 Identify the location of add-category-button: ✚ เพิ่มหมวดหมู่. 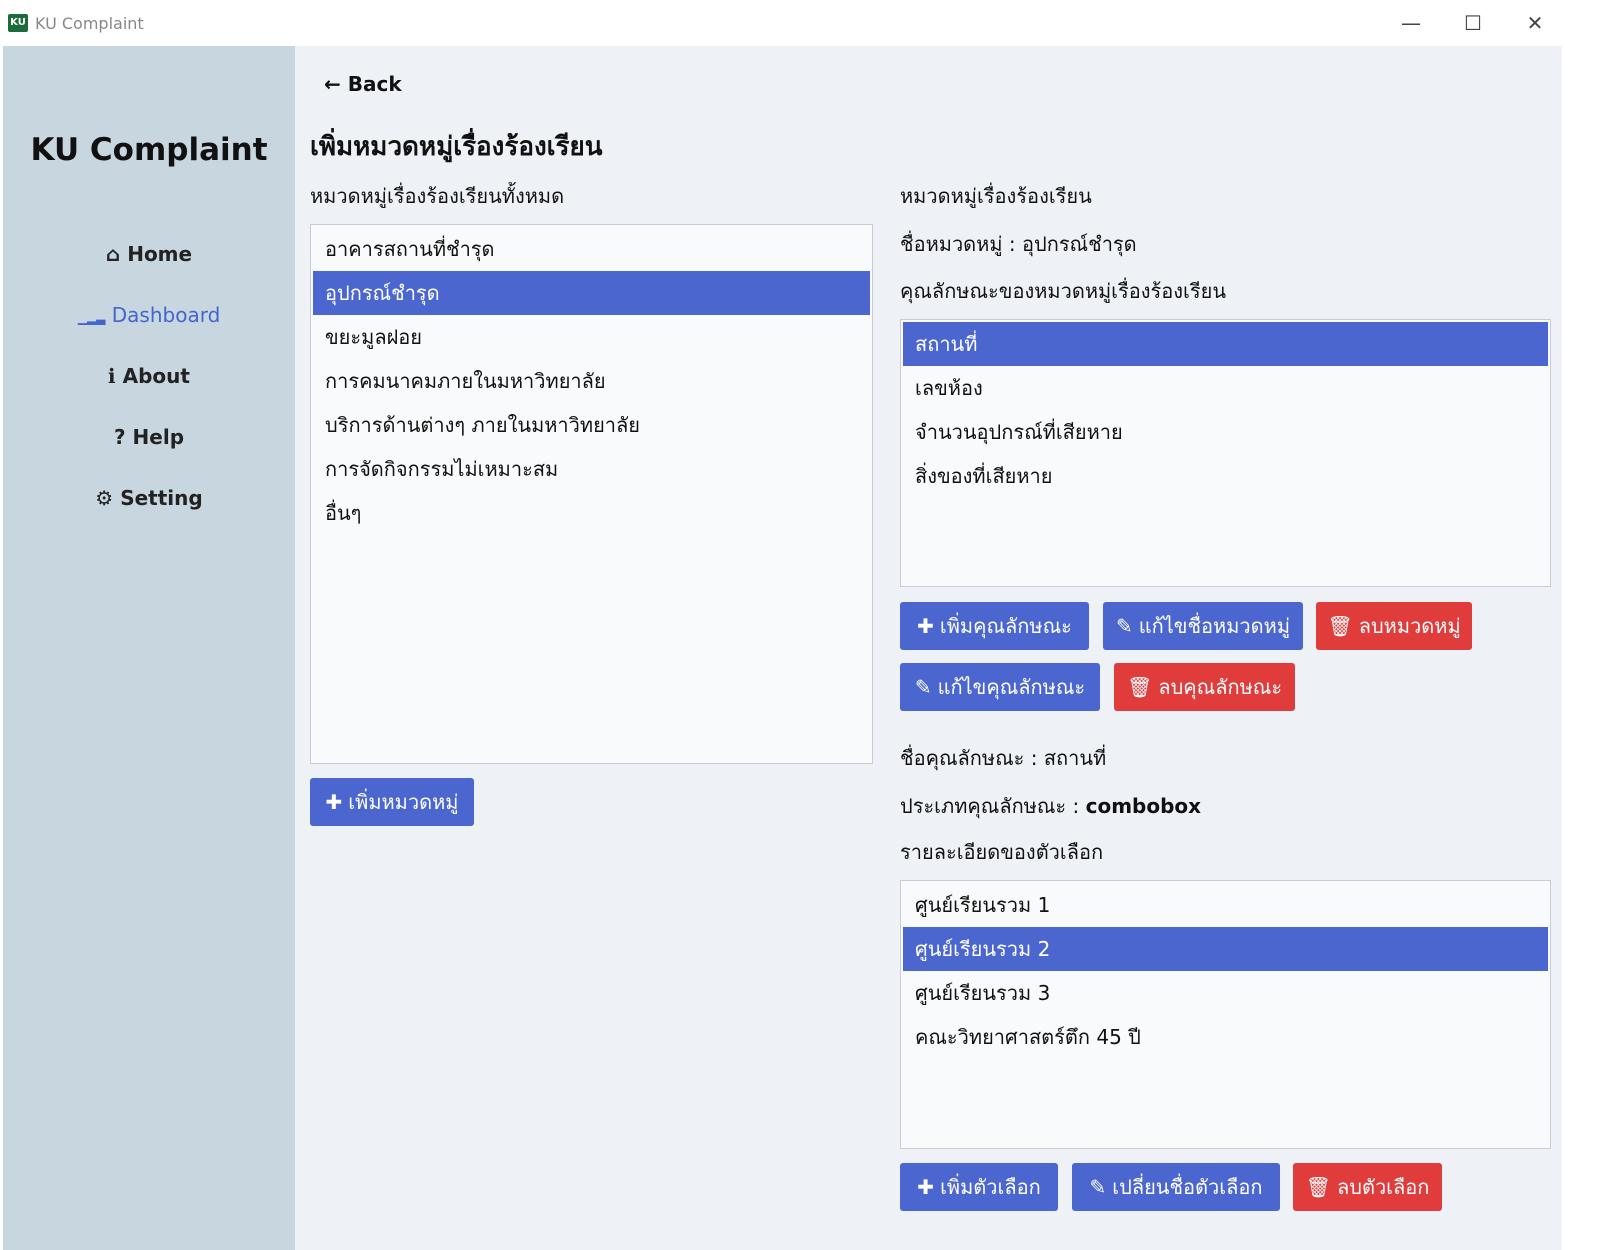
(392, 802).